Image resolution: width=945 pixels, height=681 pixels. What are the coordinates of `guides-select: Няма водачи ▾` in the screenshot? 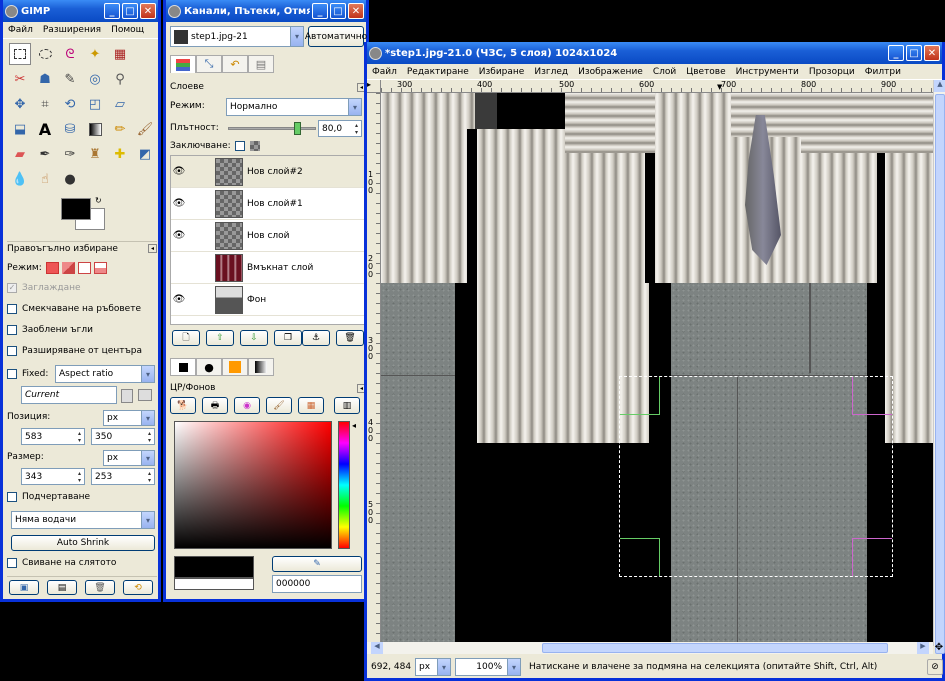 It's located at (83, 520).